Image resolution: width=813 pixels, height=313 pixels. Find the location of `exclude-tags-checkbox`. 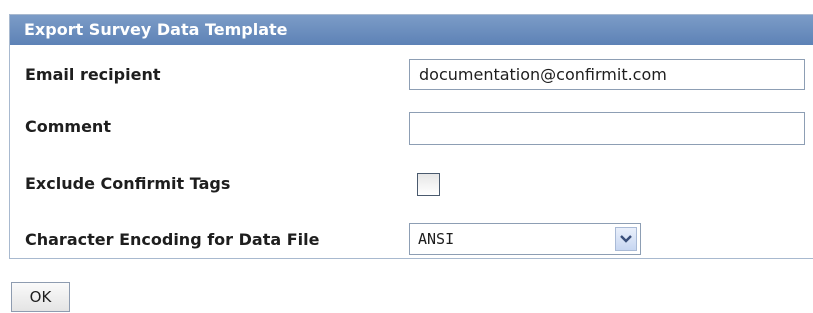

exclude-tags-checkbox is located at coordinates (428, 184).